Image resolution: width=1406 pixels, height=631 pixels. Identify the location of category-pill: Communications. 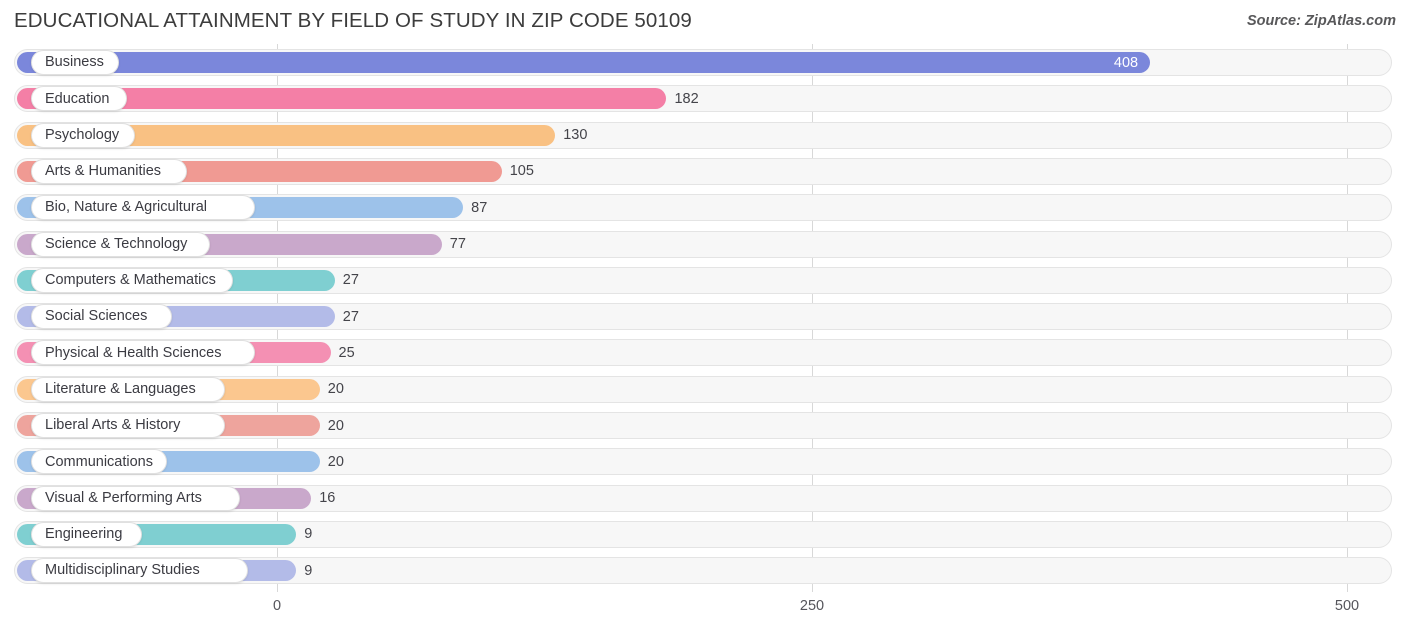
(99, 462).